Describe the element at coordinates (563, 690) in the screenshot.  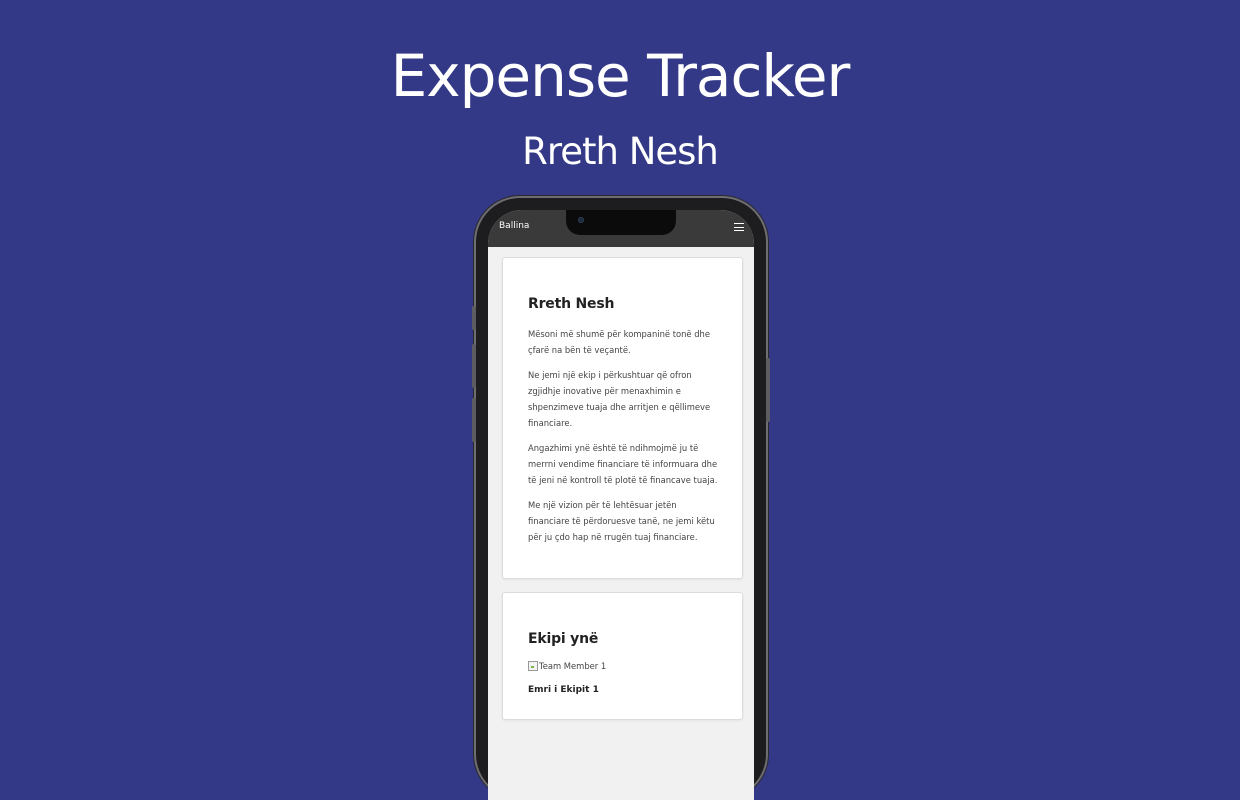
I see `team-member-name: Emri i Ekipit 1` at that location.